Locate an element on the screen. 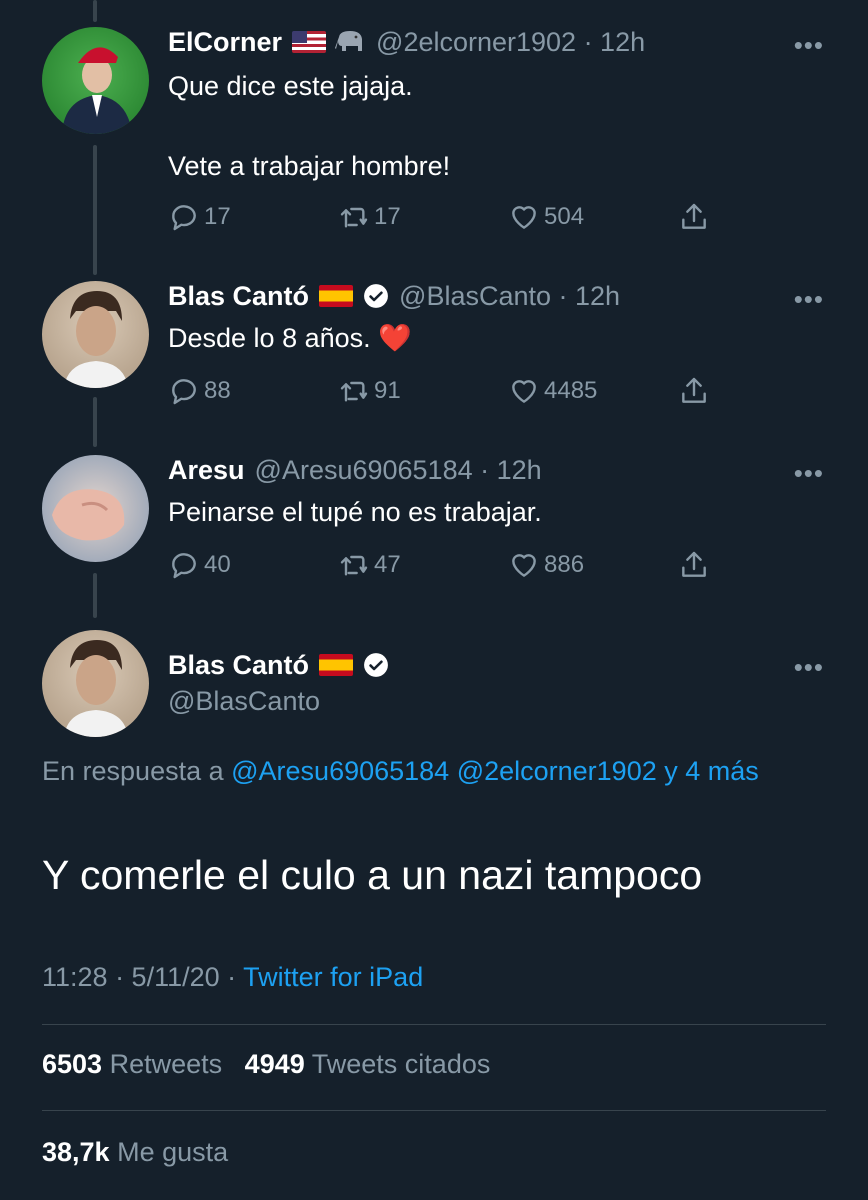  verified-icon is located at coordinates (376, 665).